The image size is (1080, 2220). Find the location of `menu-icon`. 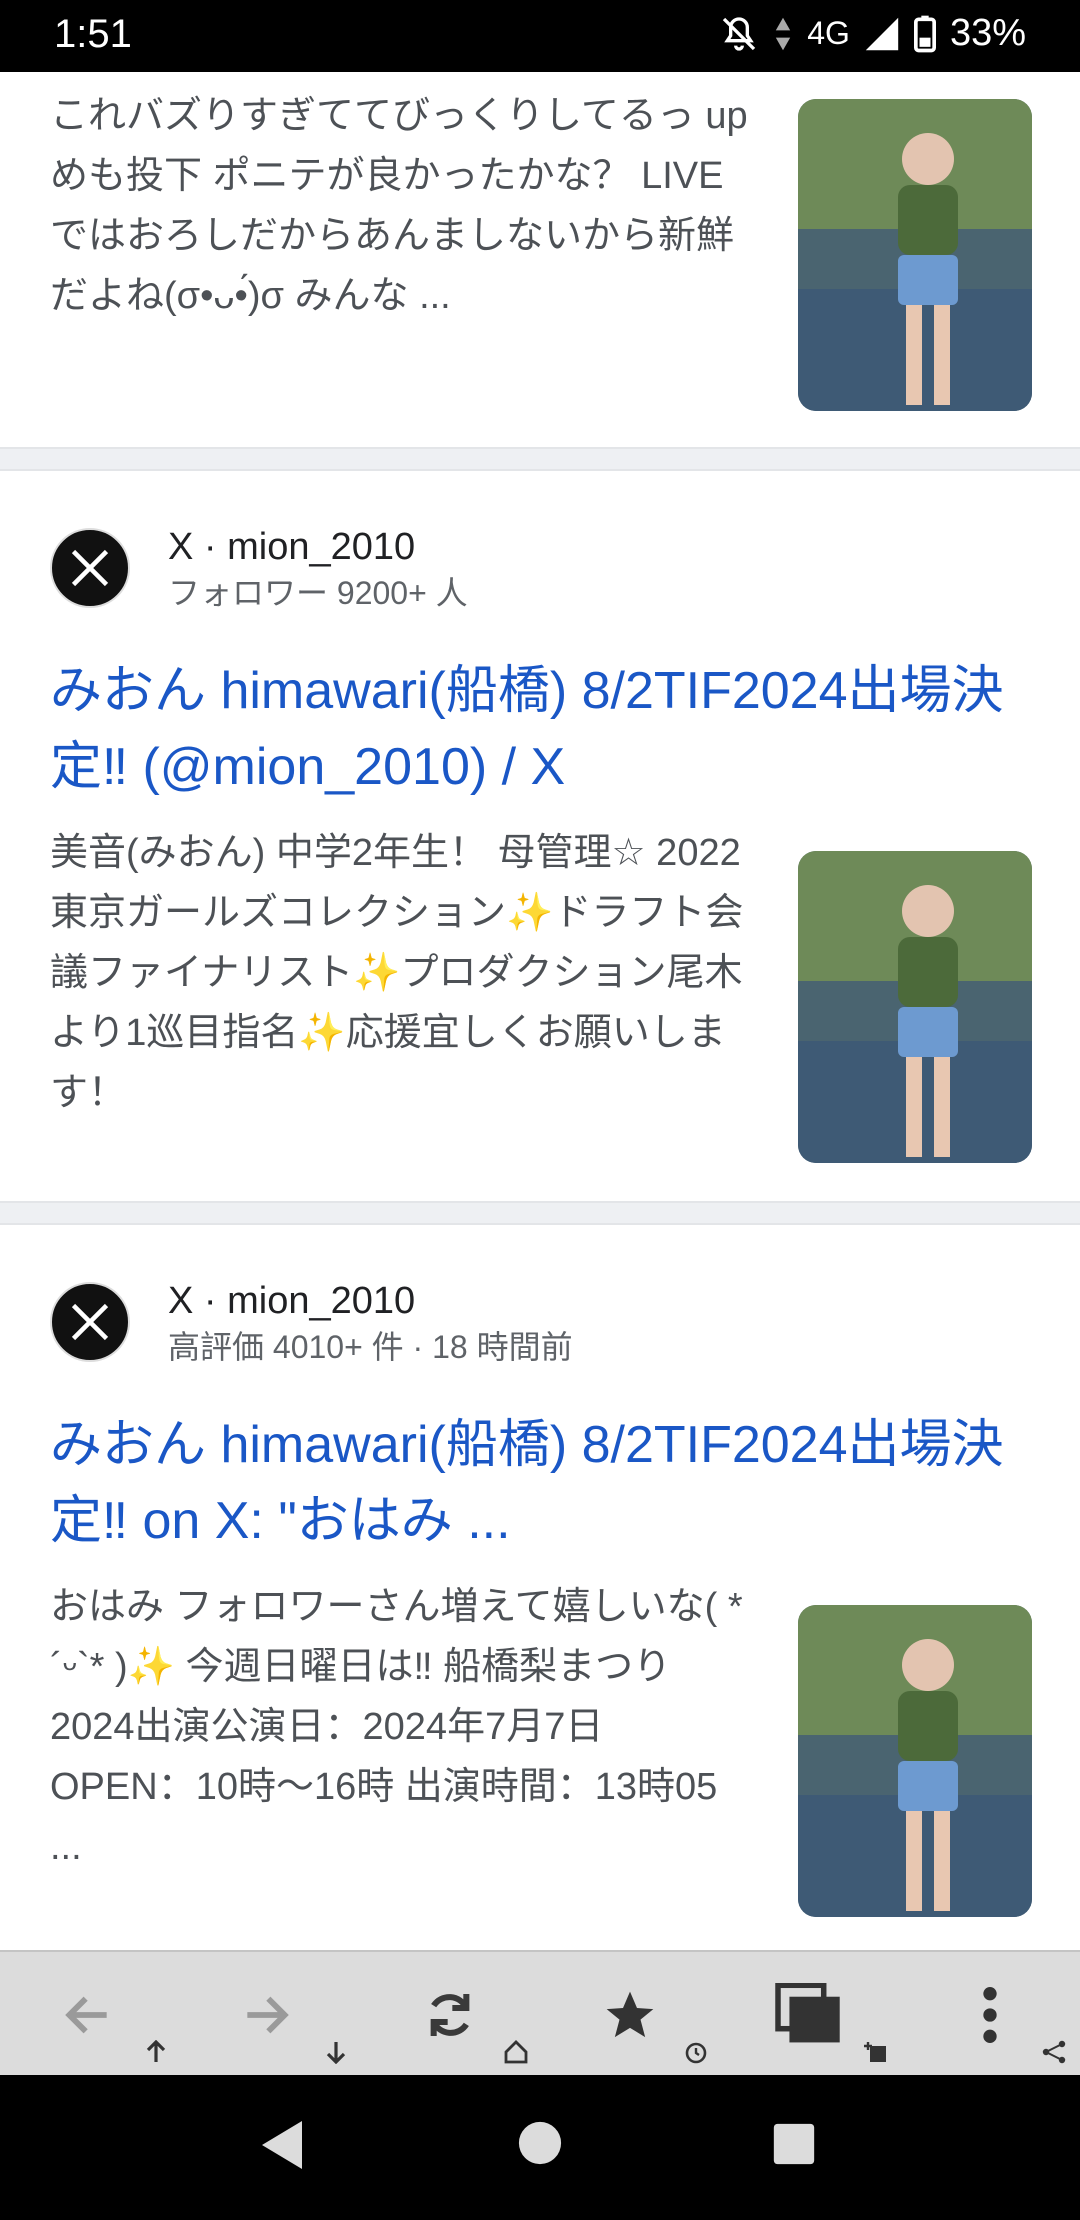

menu-icon is located at coordinates (990, 2014).